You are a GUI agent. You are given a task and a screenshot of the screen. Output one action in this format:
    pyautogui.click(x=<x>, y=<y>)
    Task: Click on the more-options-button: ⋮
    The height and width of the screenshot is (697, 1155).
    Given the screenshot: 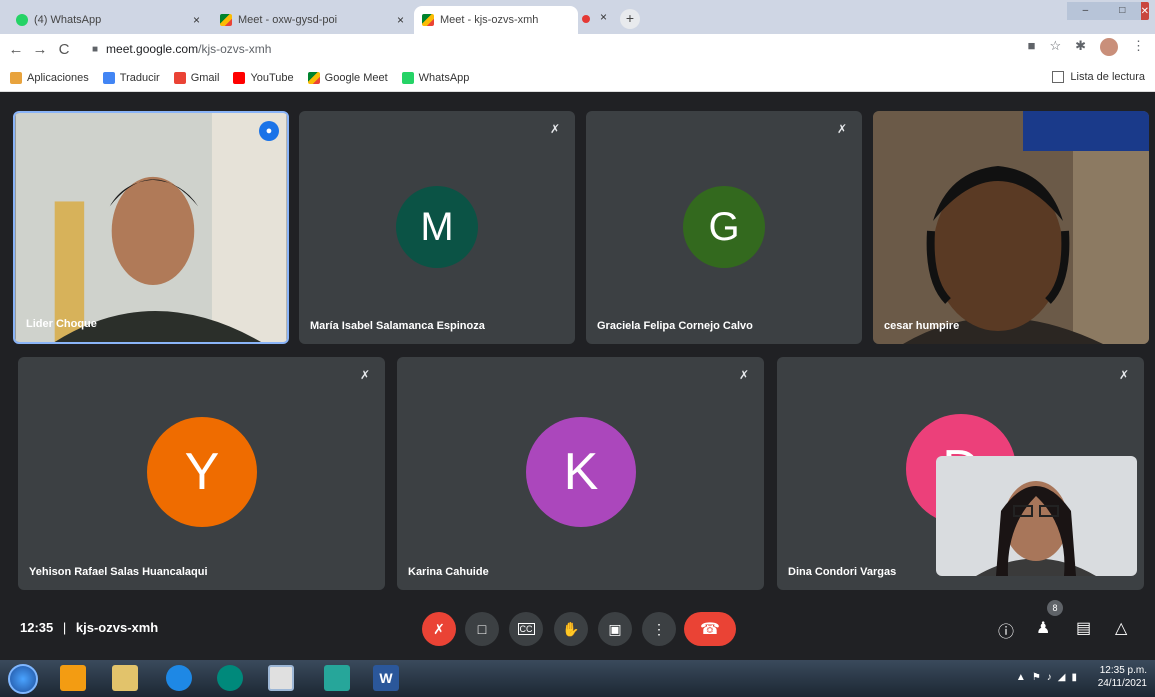 What is the action you would take?
    pyautogui.click(x=659, y=629)
    